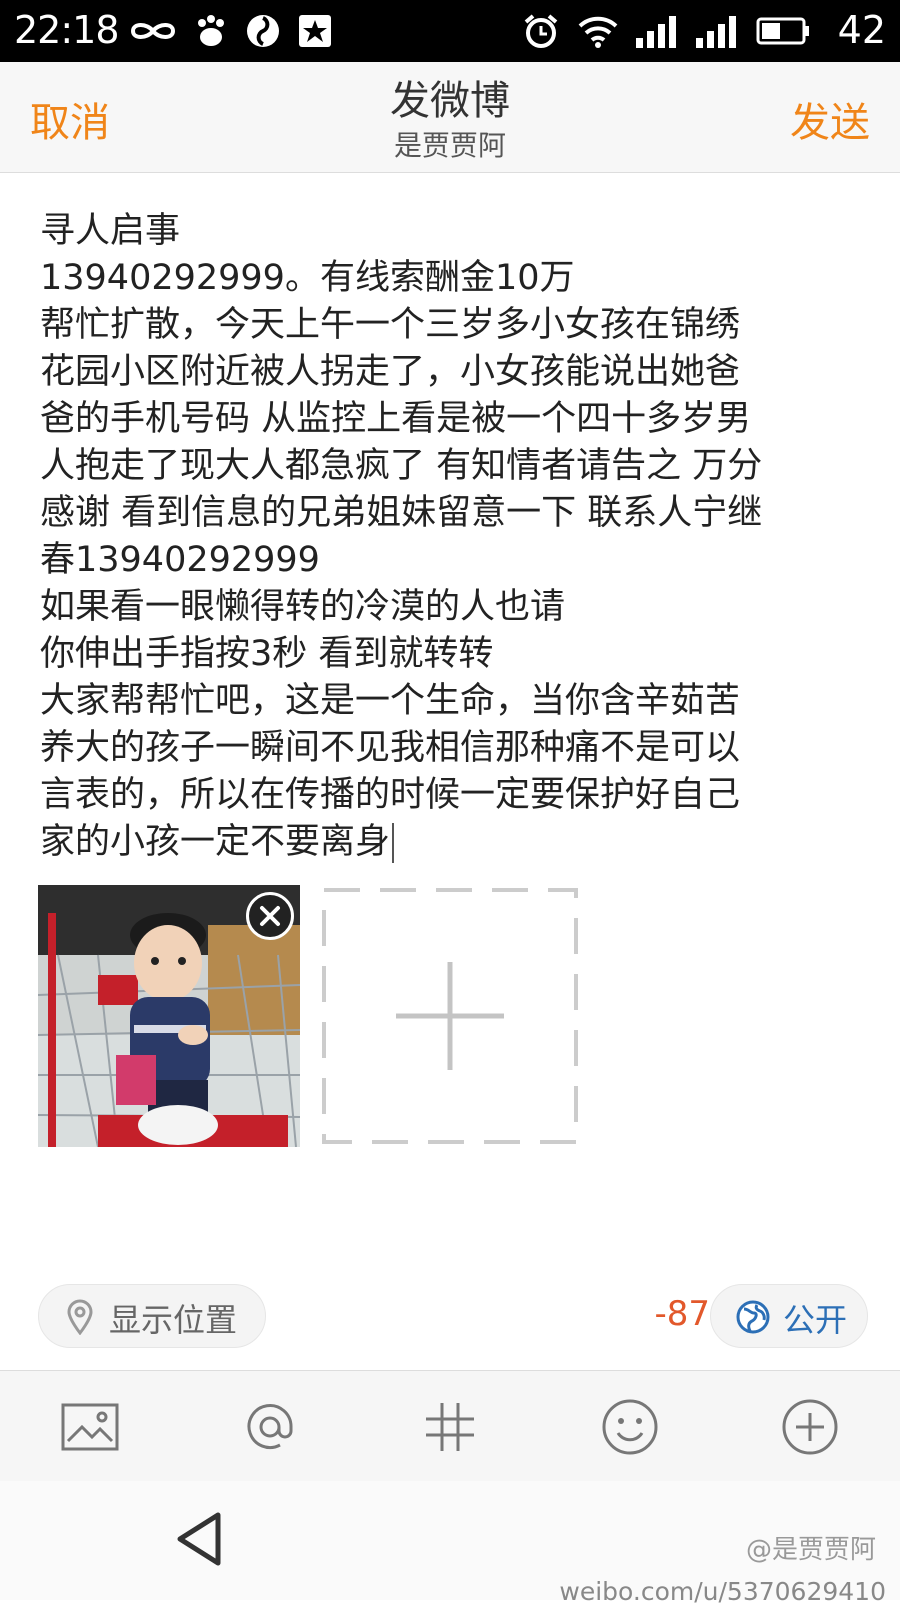  Describe the element at coordinates (90, 1427) in the screenshot. I see `image-icon` at that location.